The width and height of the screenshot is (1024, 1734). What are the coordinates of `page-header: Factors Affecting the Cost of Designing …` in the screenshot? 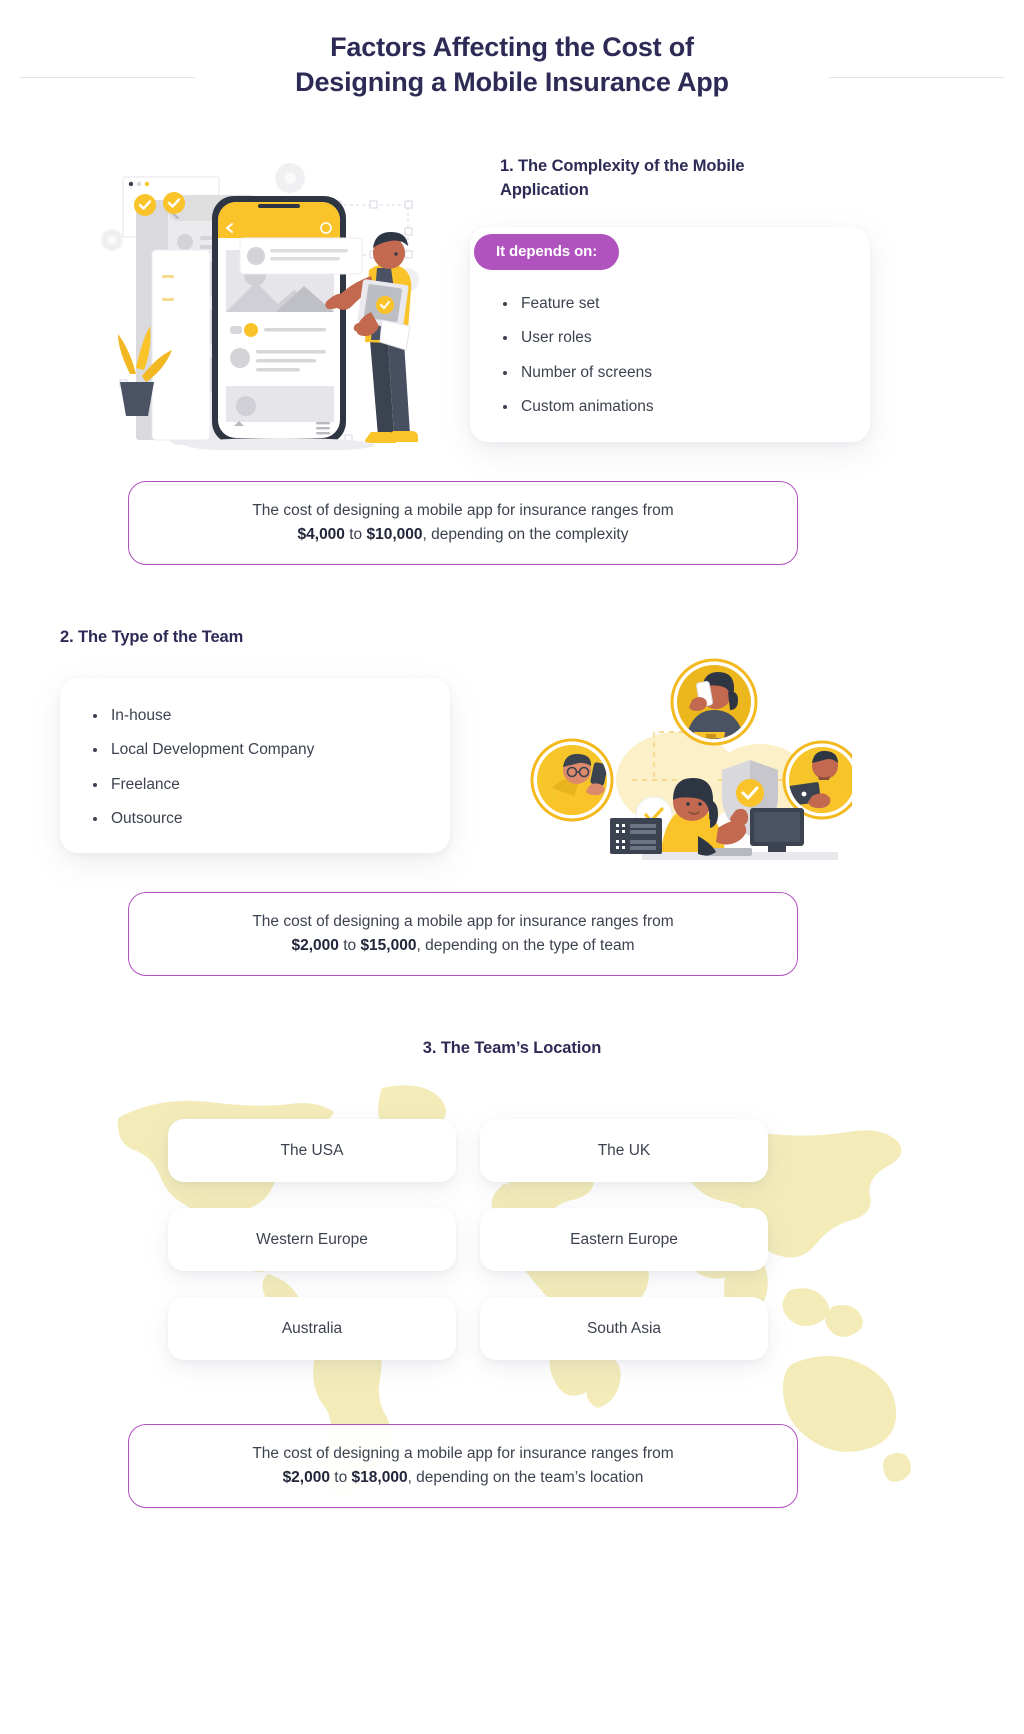 It's located at (512, 65).